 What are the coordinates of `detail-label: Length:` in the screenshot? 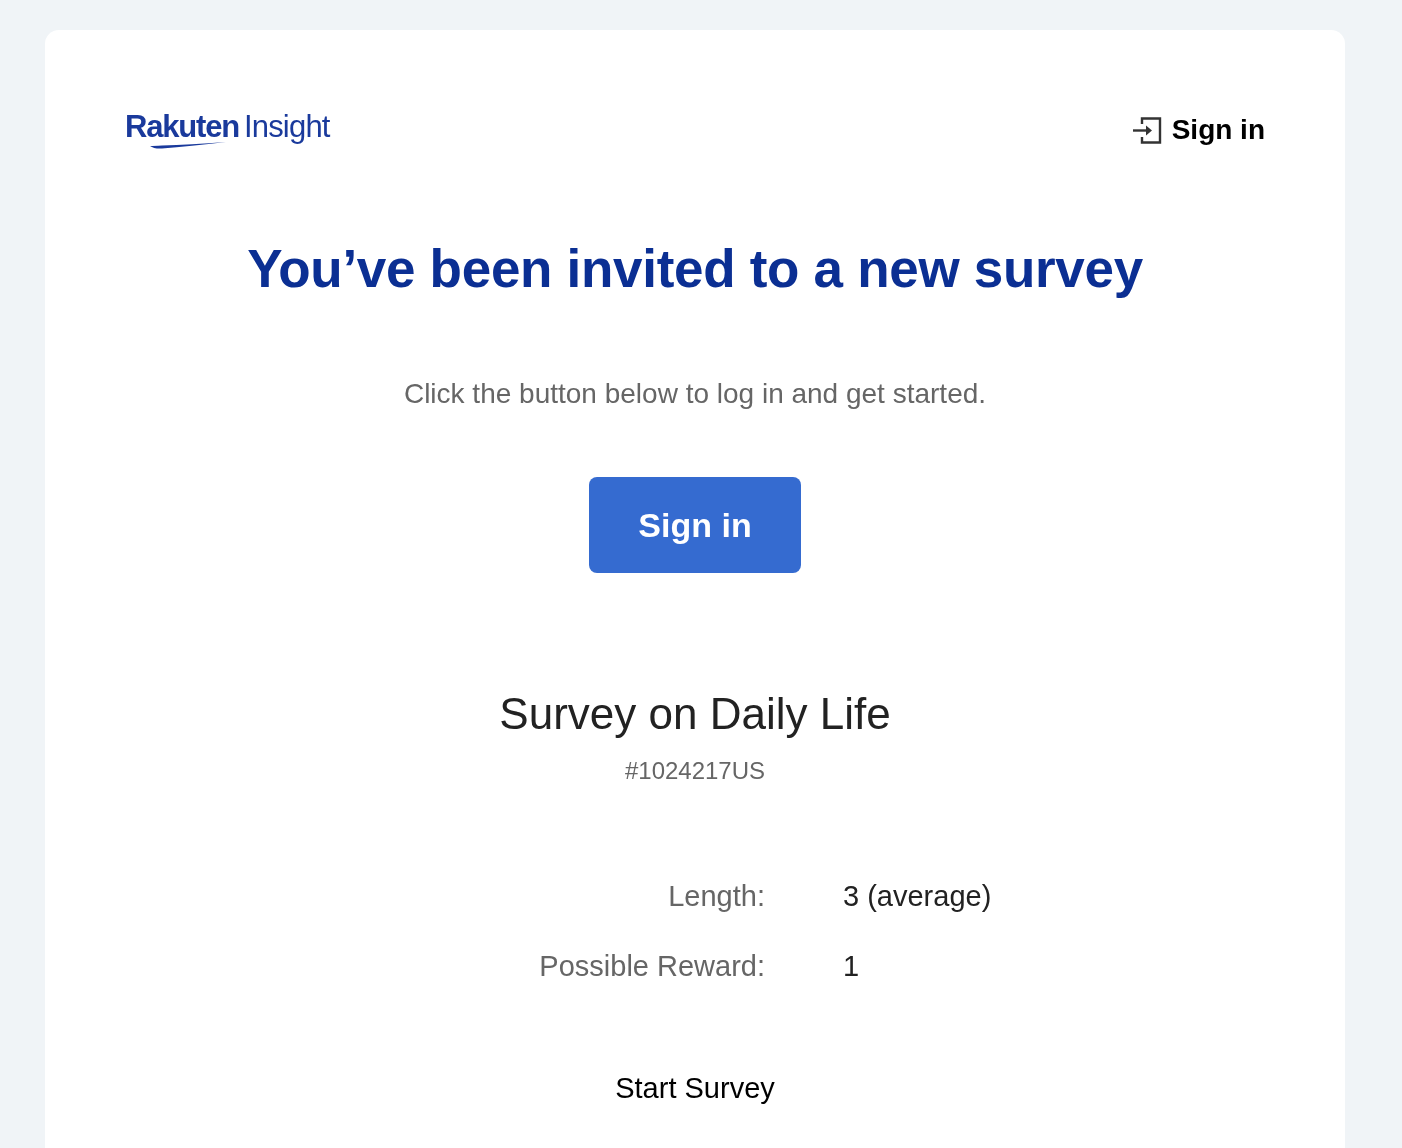 It's located at (716, 896).